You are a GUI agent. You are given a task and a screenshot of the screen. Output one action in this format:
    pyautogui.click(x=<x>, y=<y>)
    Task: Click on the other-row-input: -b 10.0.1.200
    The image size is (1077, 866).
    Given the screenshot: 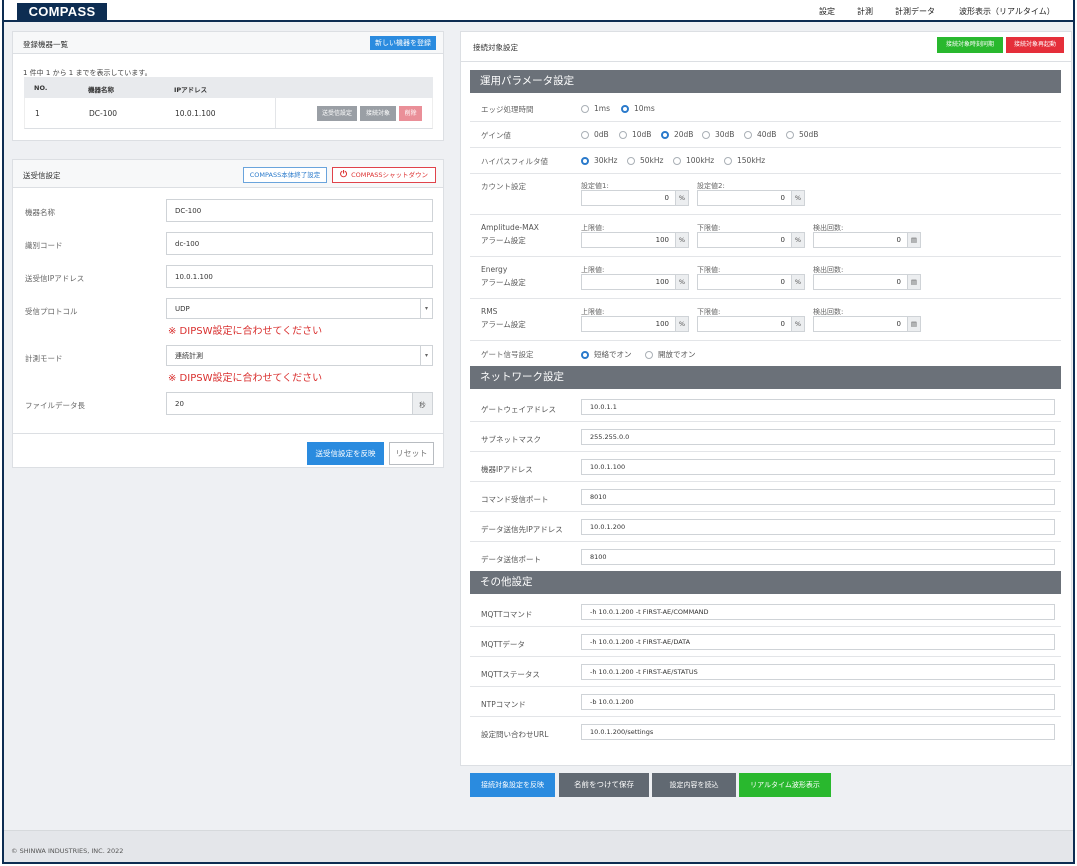 What is the action you would take?
    pyautogui.click(x=818, y=702)
    